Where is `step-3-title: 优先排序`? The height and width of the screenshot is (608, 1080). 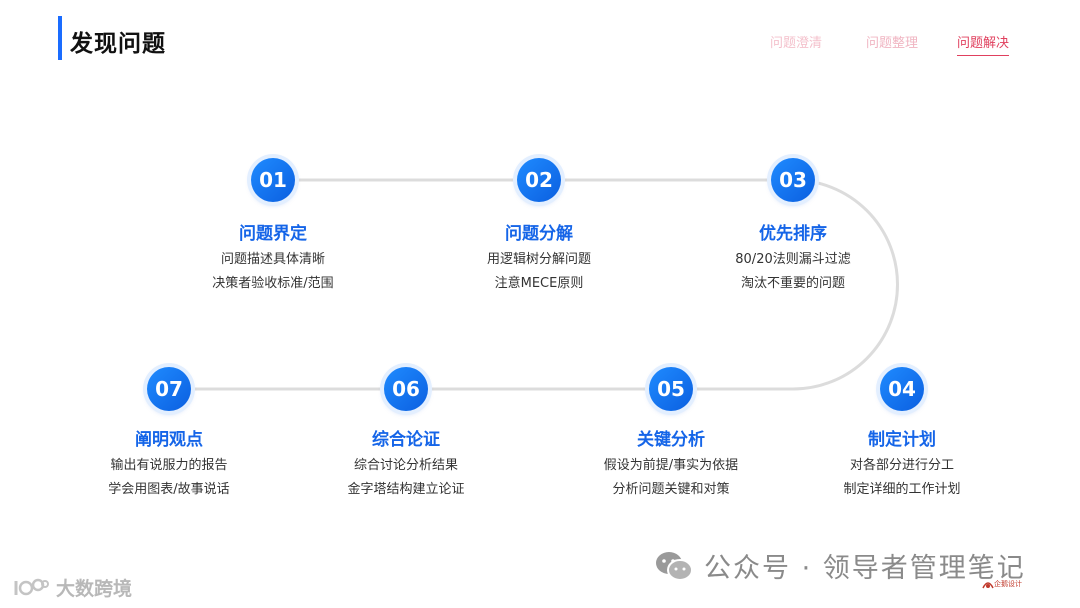
step-3-title: 优先排序 is located at coordinates (793, 234).